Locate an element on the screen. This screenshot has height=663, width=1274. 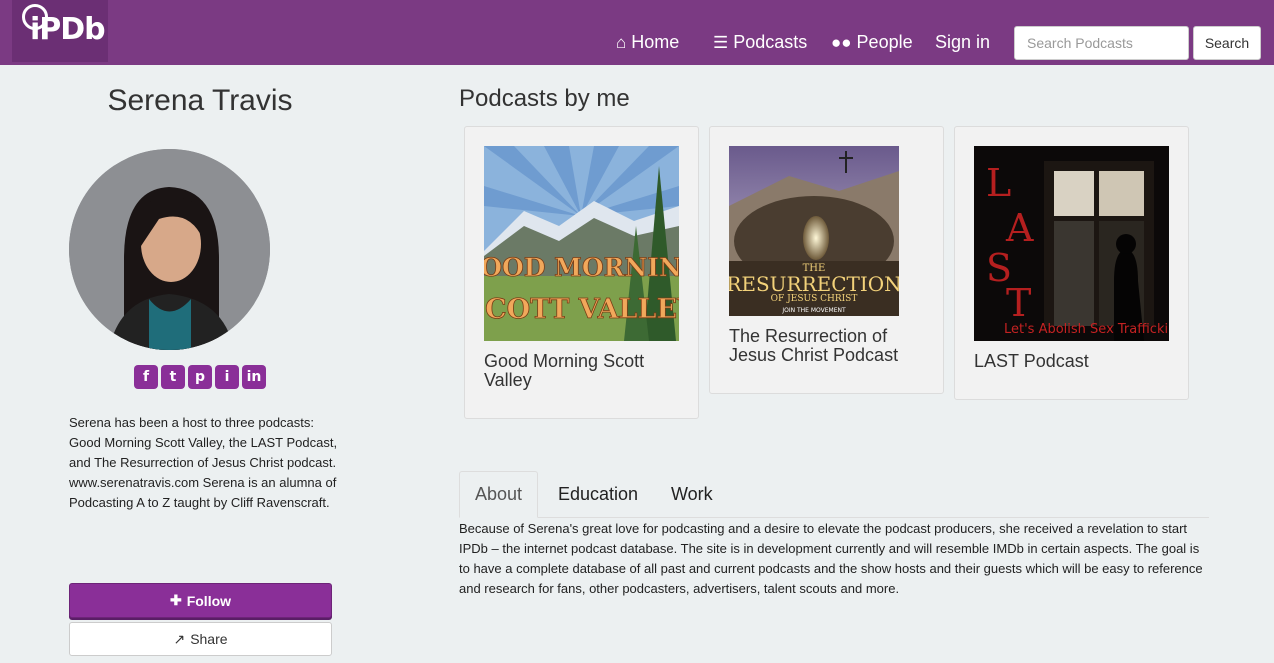
follow-label: Follow is located at coordinates (209, 600).